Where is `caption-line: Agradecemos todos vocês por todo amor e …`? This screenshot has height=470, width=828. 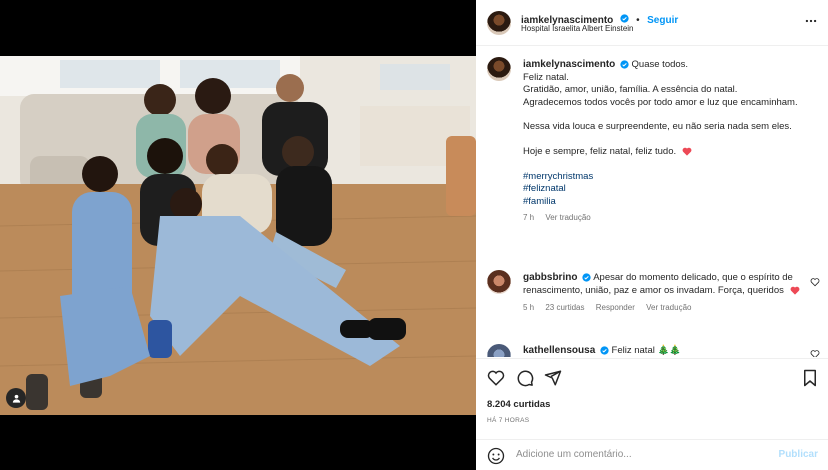
caption-line: Agradecemos todos vocês por todo amor e … is located at coordinates (660, 102).